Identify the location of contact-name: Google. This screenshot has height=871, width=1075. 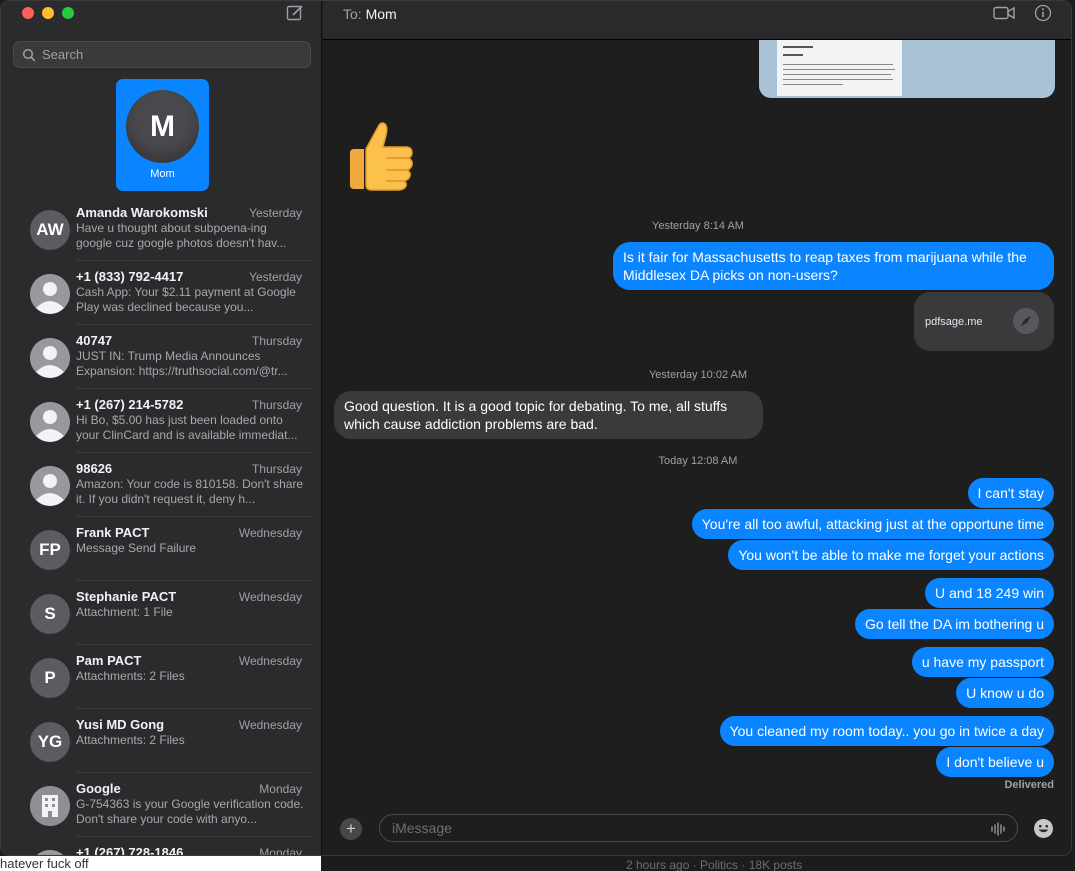
(98, 788).